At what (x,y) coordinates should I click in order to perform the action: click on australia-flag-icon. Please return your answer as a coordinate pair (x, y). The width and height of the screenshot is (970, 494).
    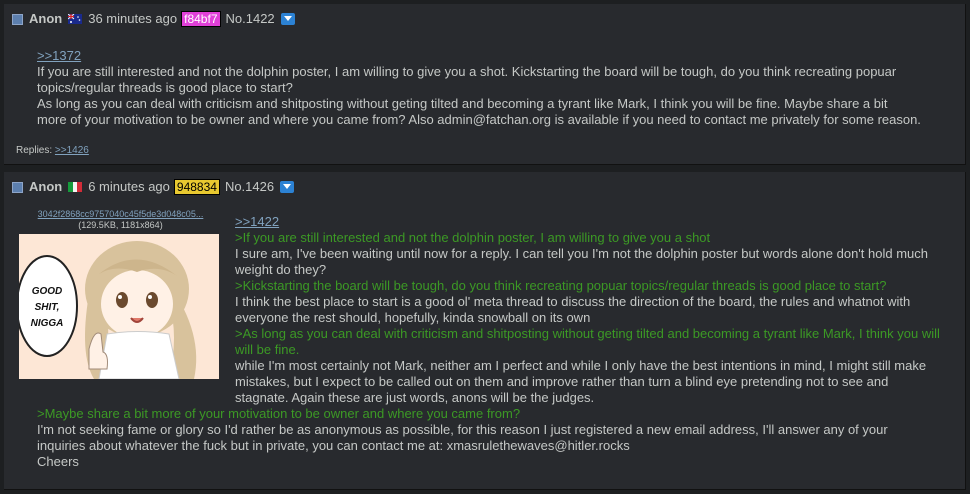
    Looking at the image, I should click on (75, 19).